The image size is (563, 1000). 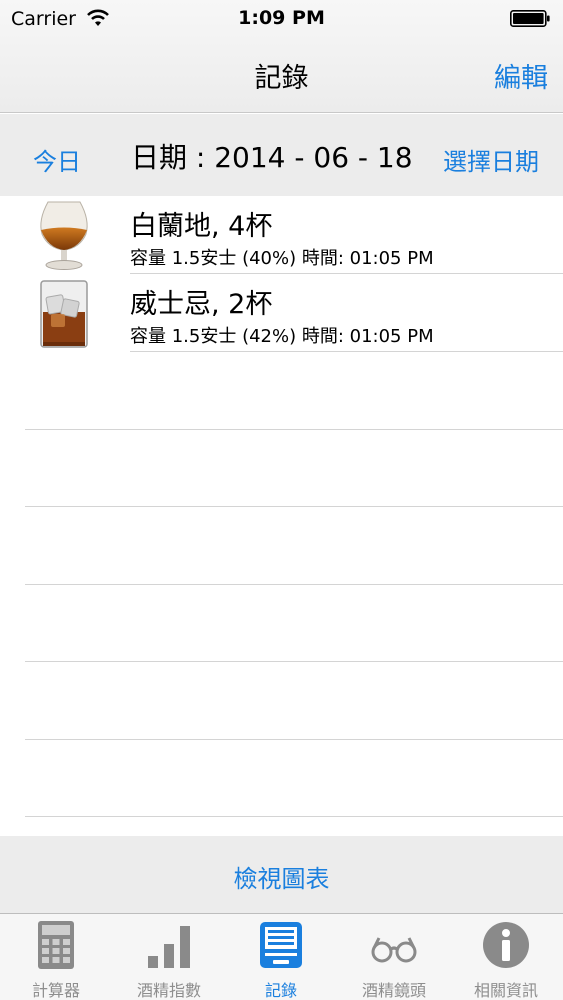 I want to click on bar-chart-icon, so click(x=169, y=947).